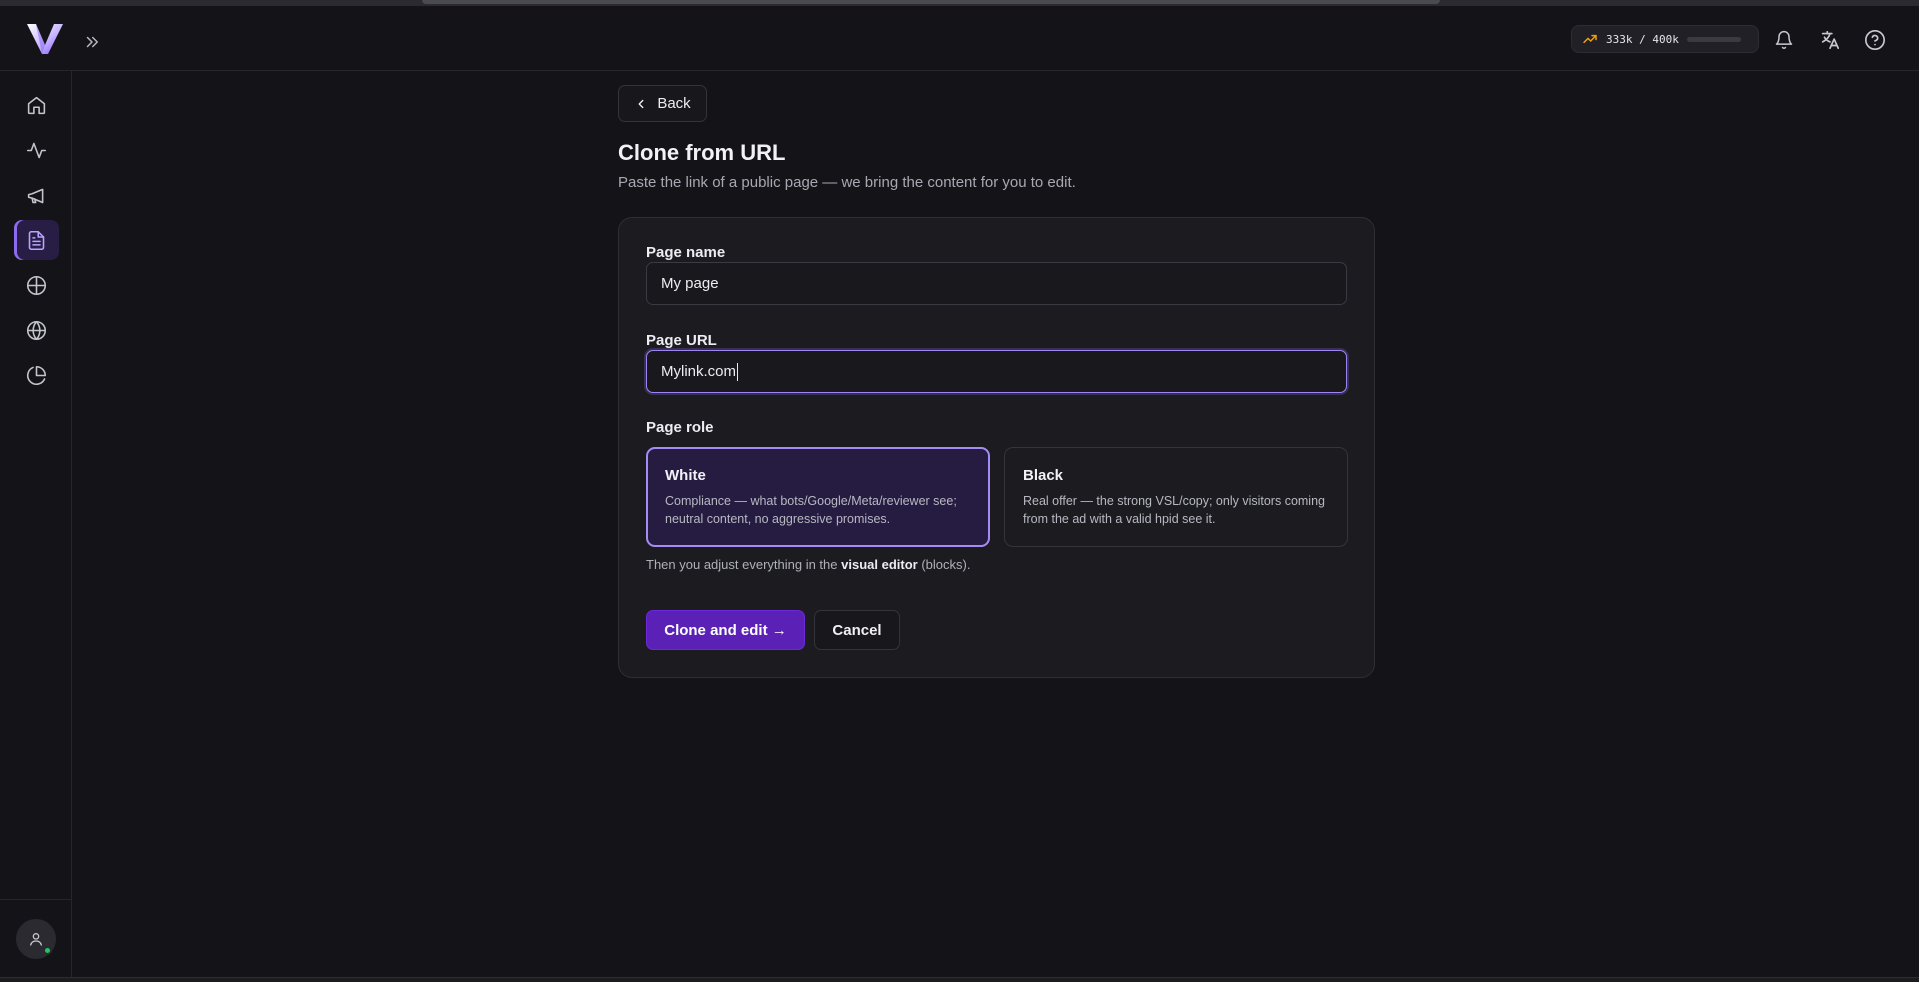 The image size is (1919, 982). I want to click on home-icon, so click(36, 105).